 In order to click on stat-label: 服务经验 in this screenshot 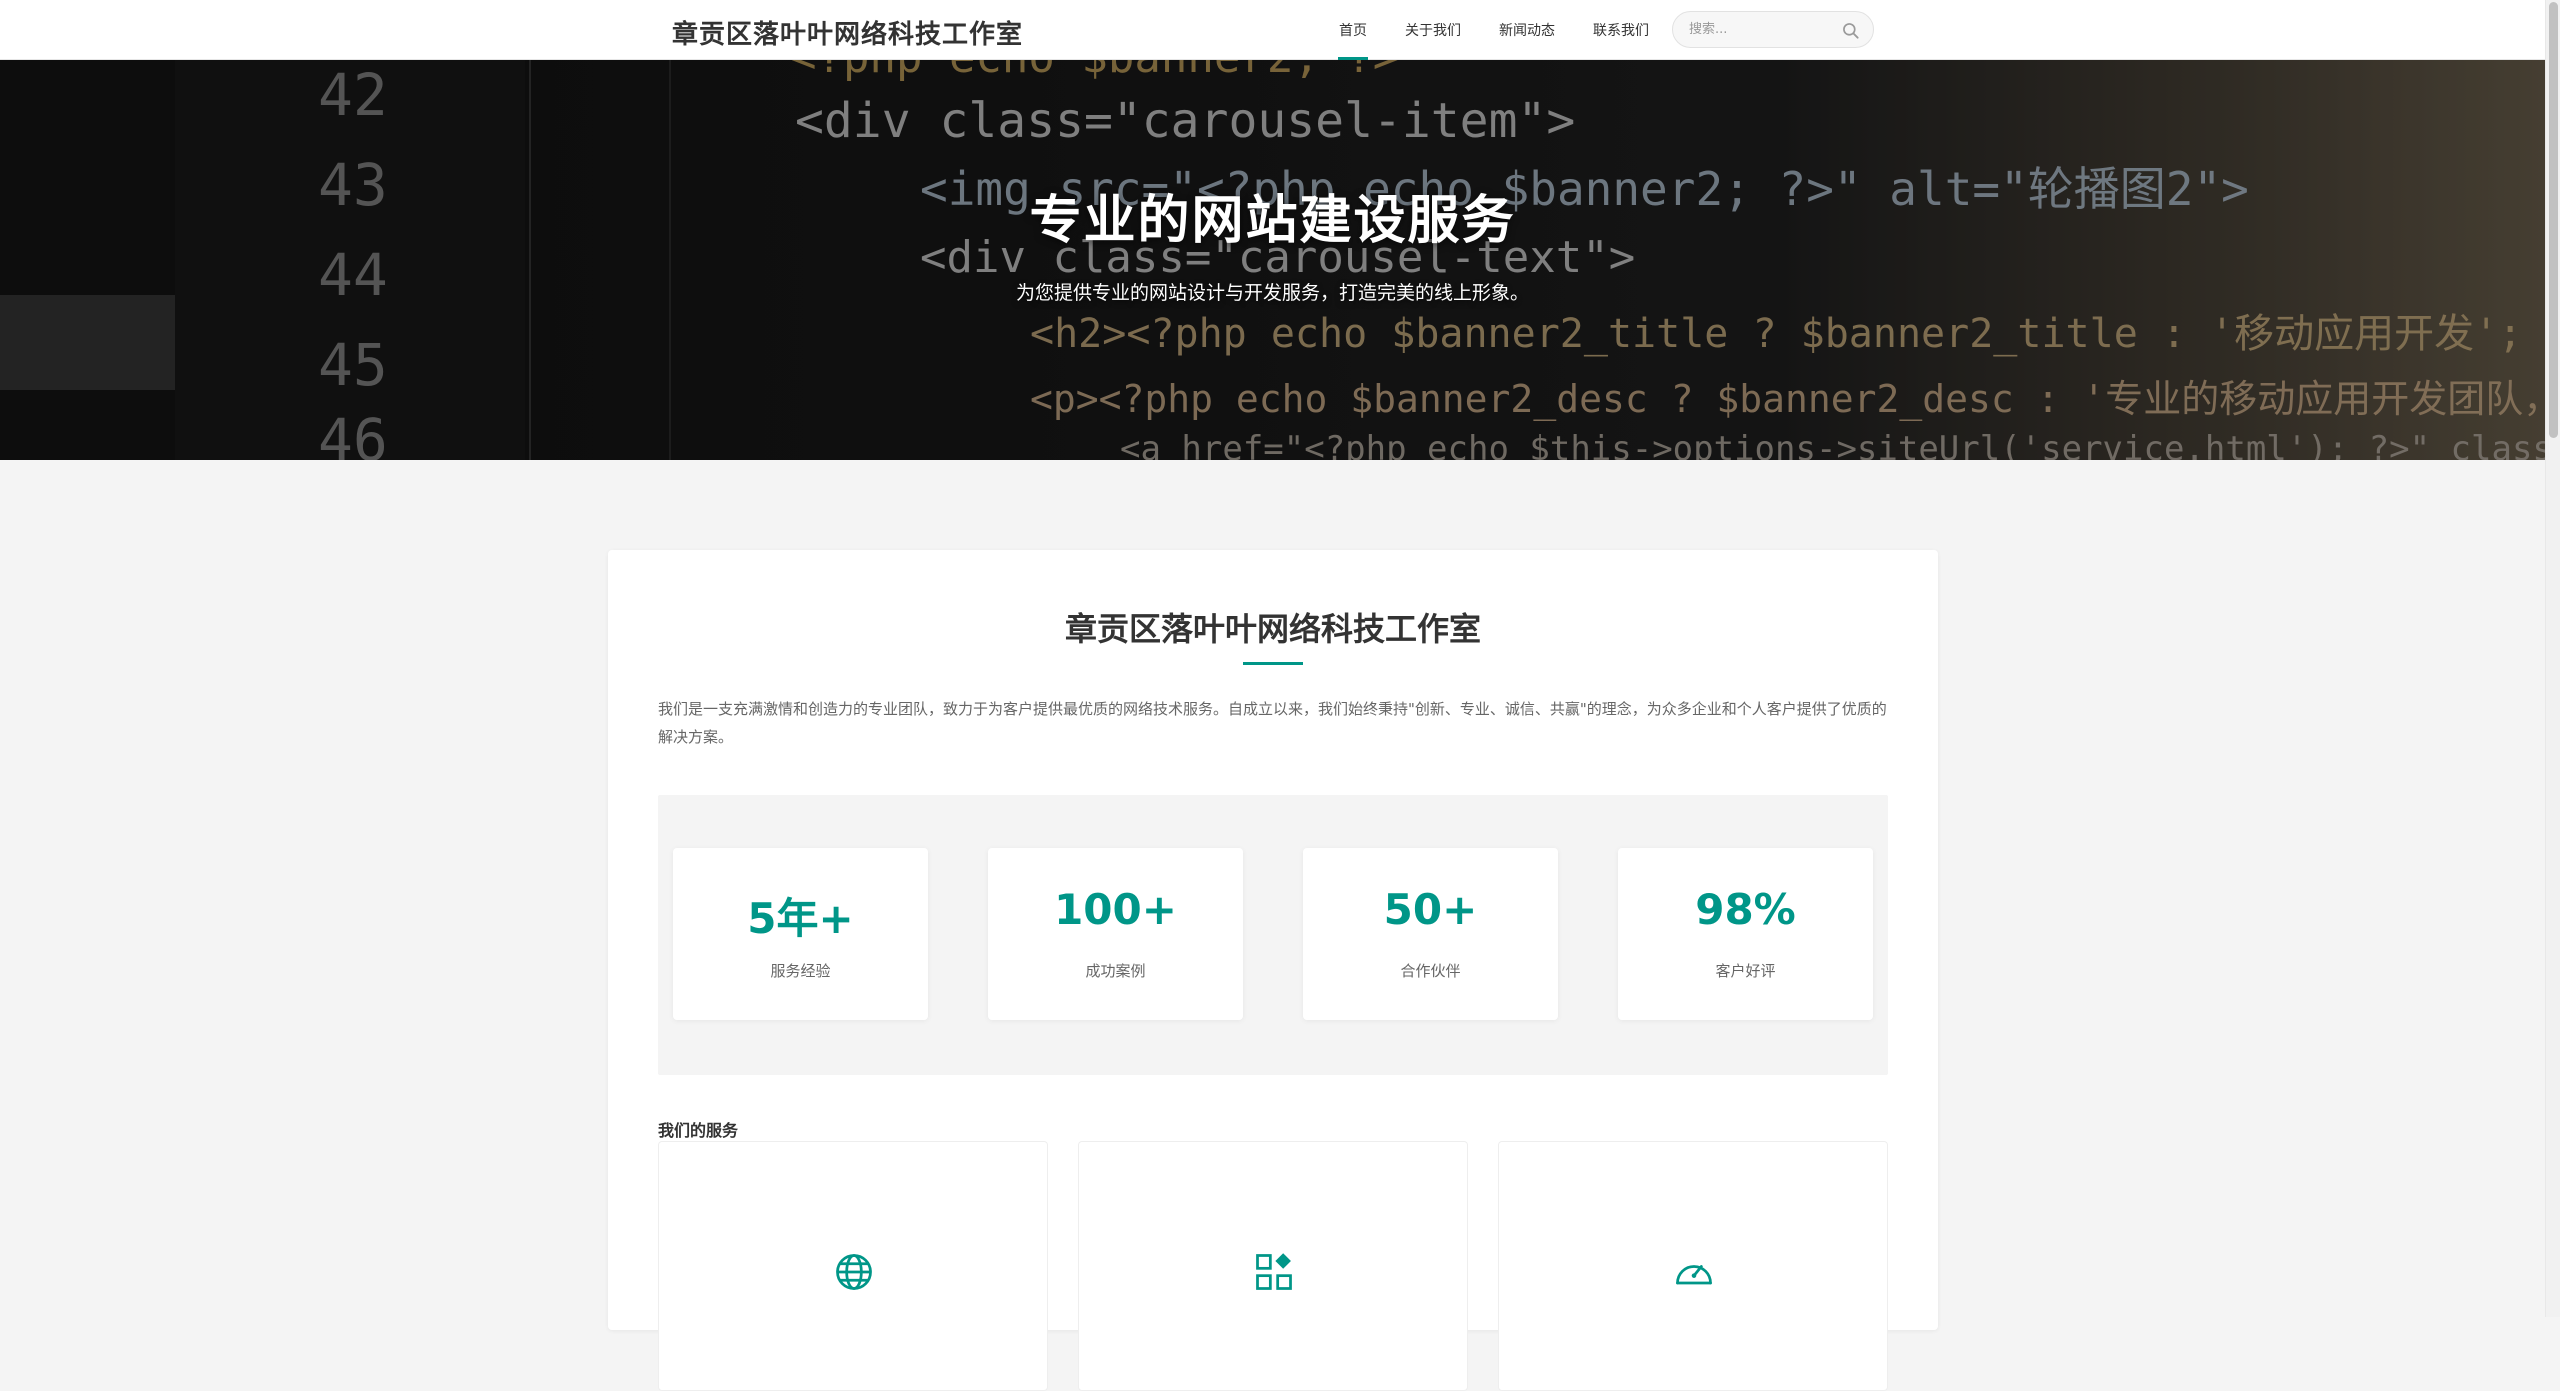, I will do `click(800, 971)`.